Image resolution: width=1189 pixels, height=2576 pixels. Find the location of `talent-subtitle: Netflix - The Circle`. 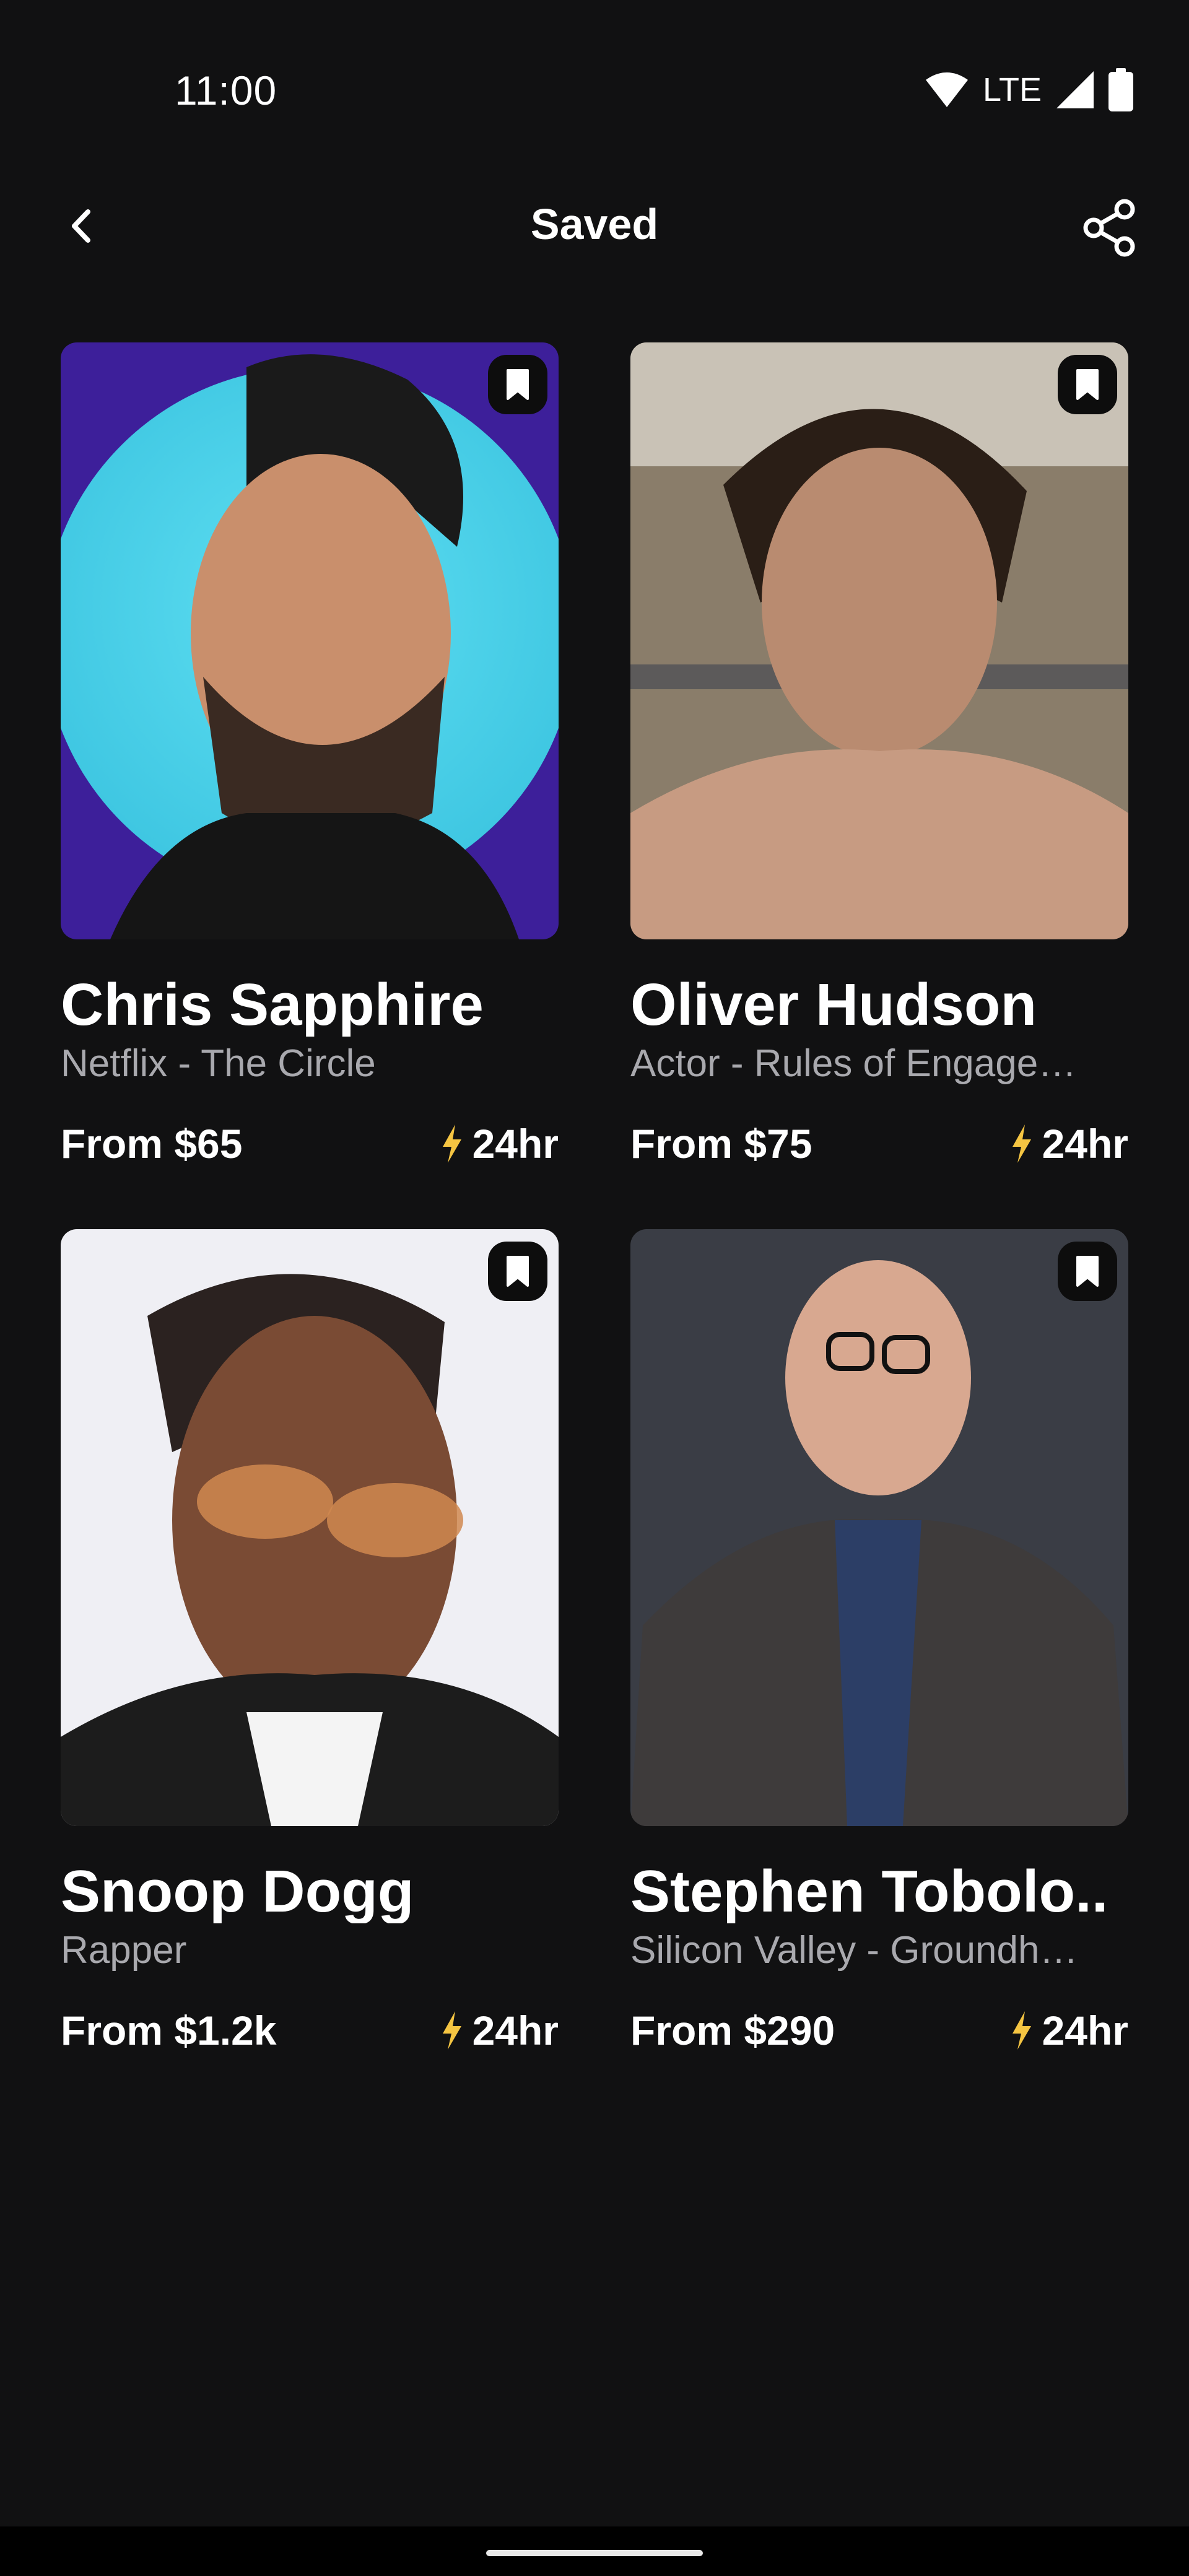

talent-subtitle: Netflix - The Circle is located at coordinates (218, 1063).